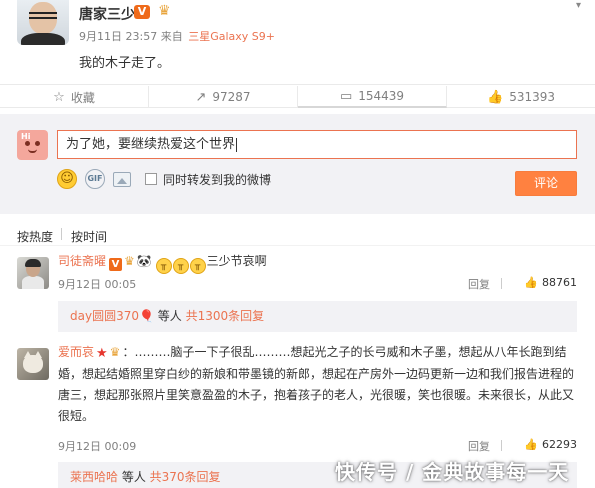  Describe the element at coordinates (236, 261) in the screenshot. I see `comment-text: 三少节哀啊` at that location.